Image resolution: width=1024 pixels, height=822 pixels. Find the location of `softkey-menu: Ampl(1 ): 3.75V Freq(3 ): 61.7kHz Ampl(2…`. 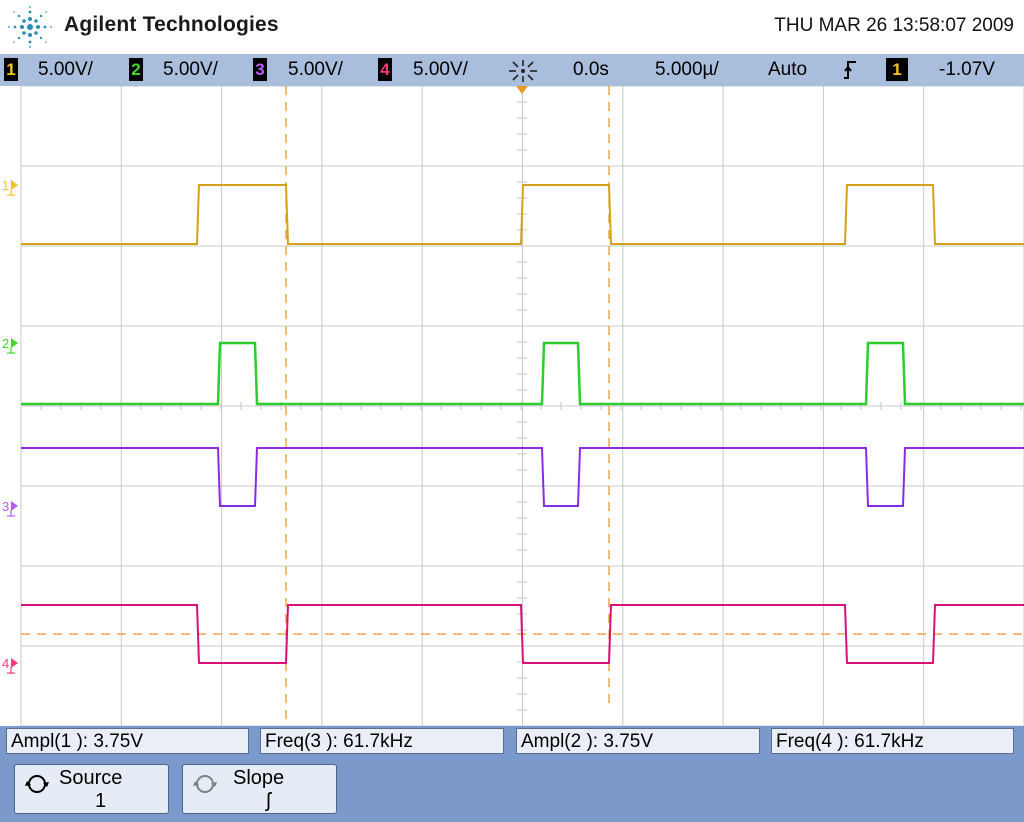

softkey-menu: Ampl(1 ): 3.75V Freq(3 ): 61.7kHz Ampl(2… is located at coordinates (512, 774).